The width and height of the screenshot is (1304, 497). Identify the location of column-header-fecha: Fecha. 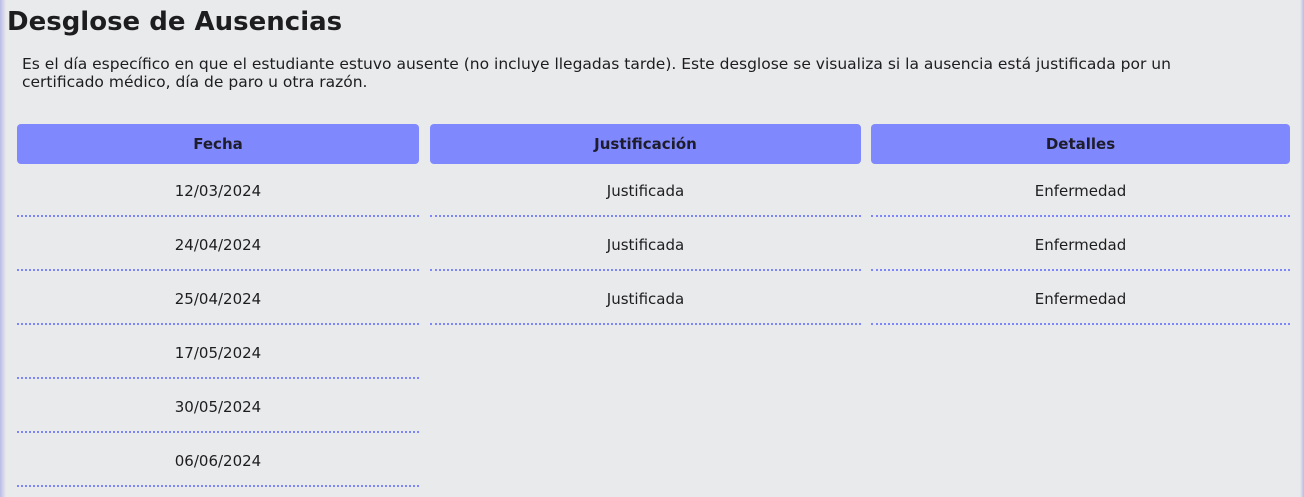
(218, 144).